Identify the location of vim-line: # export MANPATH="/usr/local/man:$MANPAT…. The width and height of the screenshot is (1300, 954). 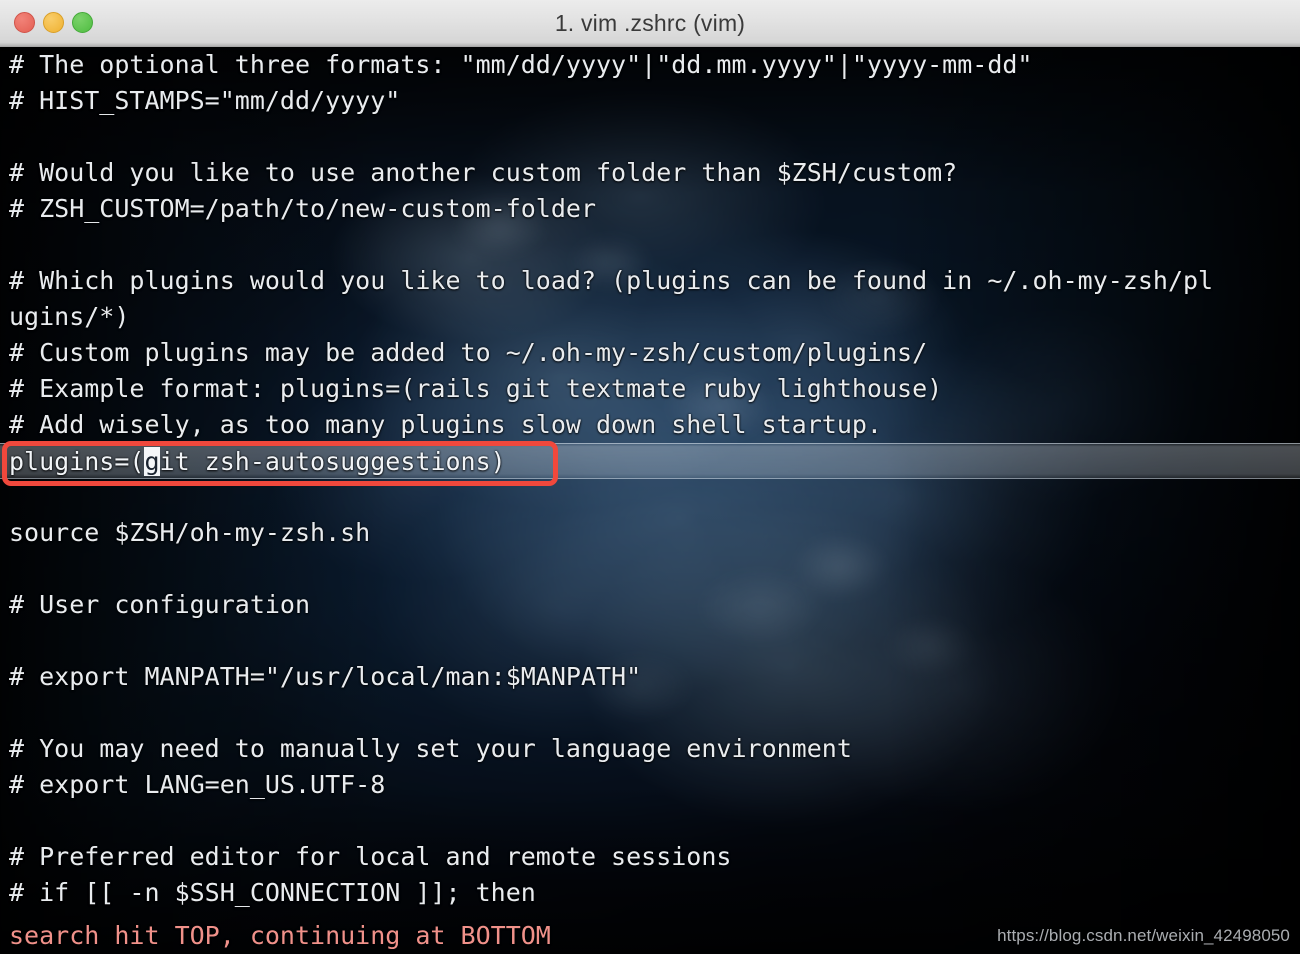
(650, 677).